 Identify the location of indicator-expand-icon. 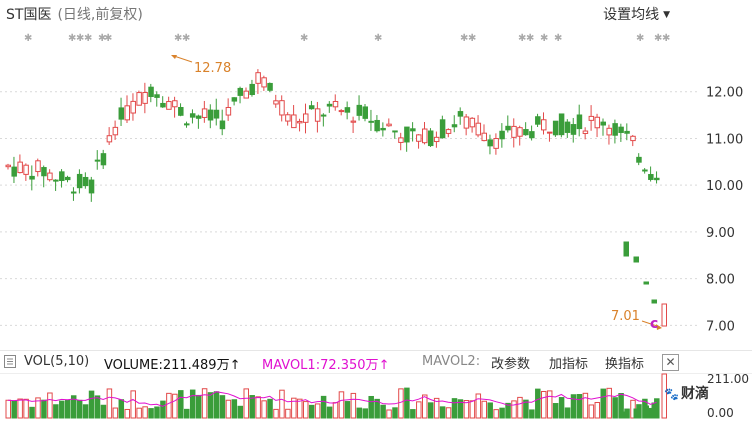
(10, 361).